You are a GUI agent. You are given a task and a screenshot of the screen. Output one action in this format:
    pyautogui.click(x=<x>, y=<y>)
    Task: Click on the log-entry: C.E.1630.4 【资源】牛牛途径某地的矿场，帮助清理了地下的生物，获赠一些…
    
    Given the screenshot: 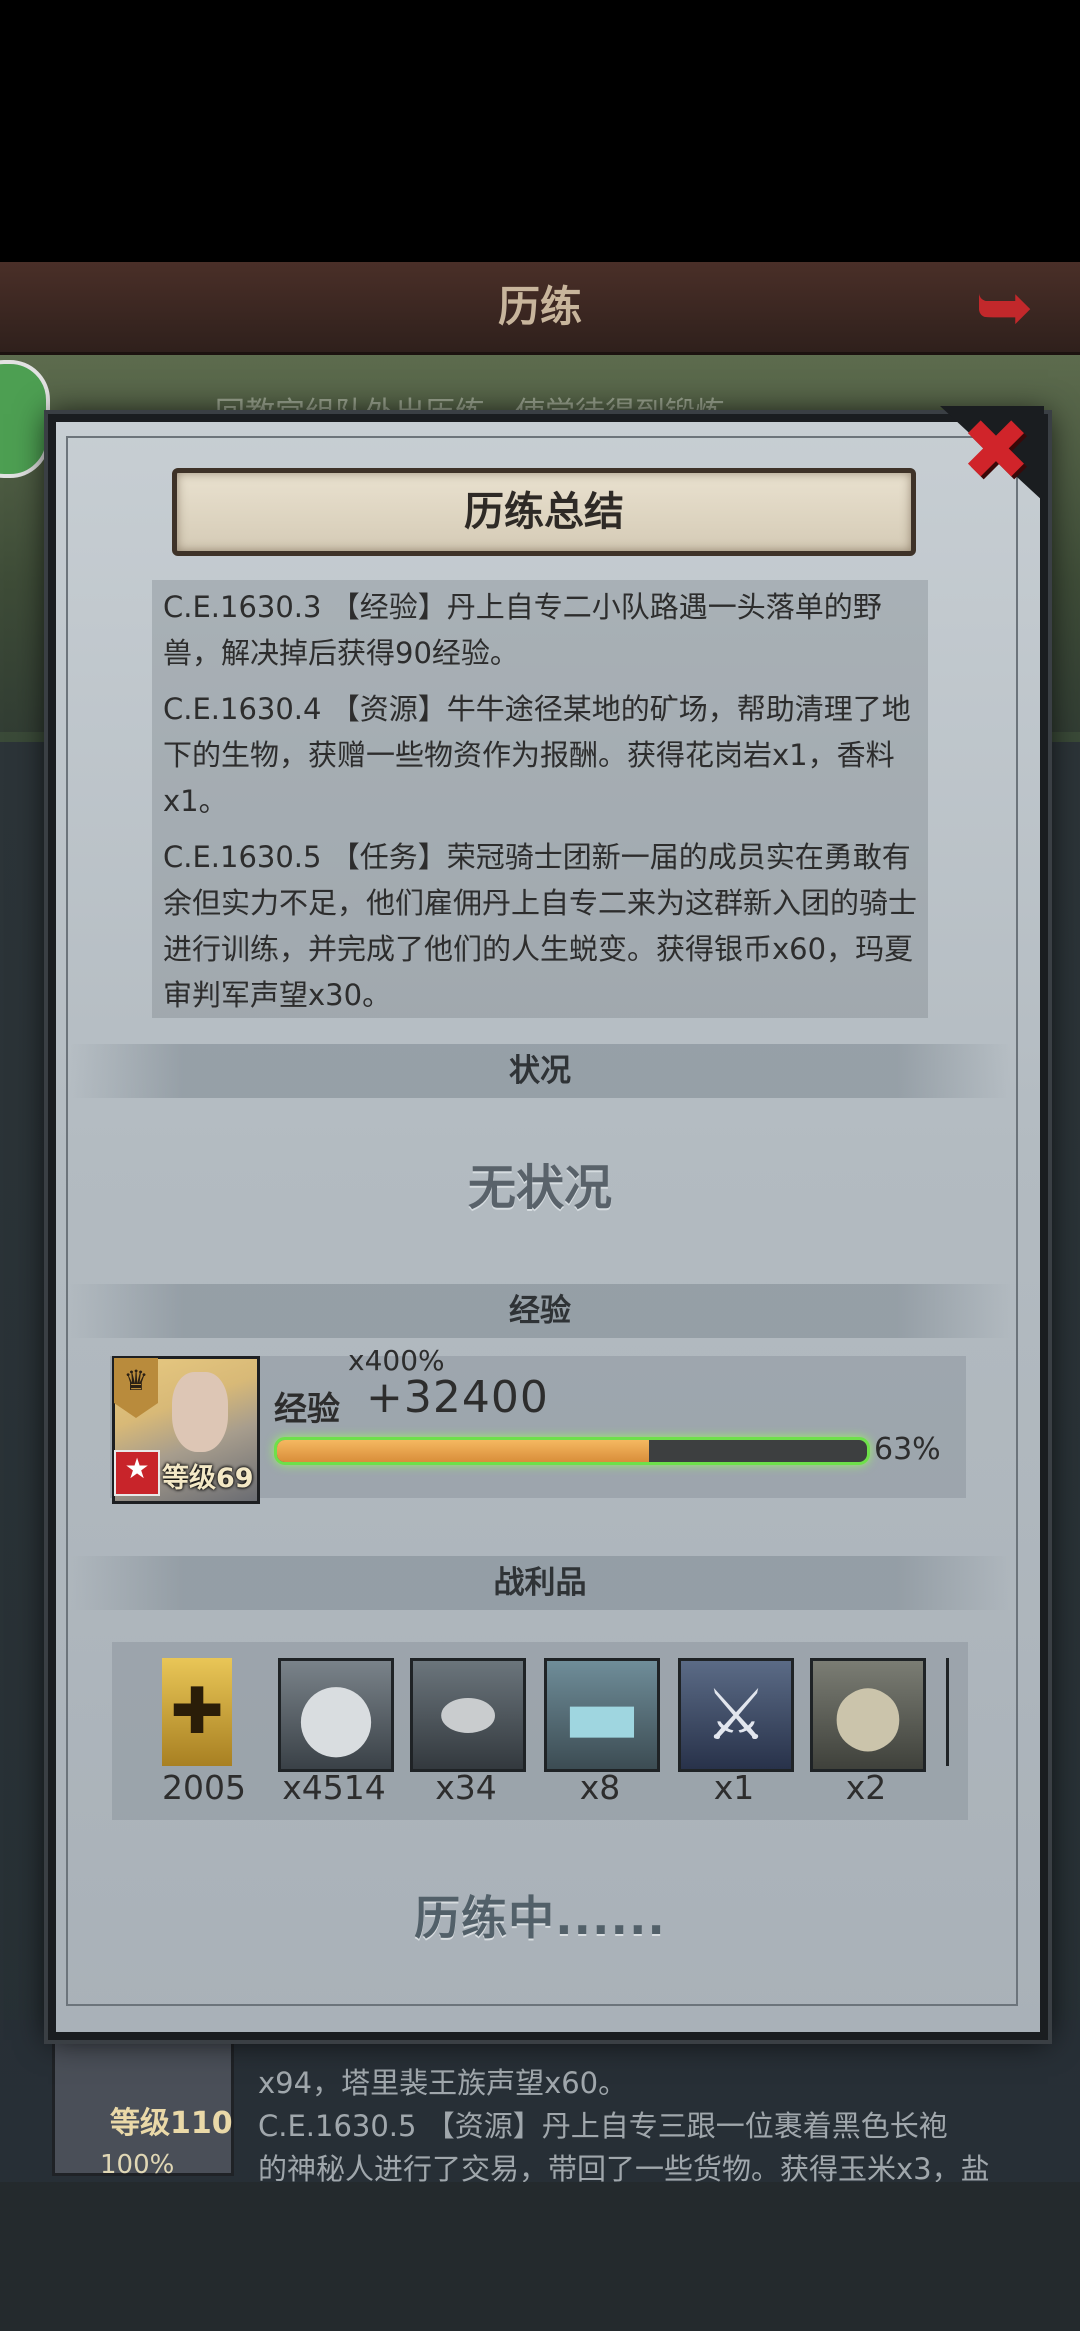 What is the action you would take?
    pyautogui.click(x=537, y=755)
    